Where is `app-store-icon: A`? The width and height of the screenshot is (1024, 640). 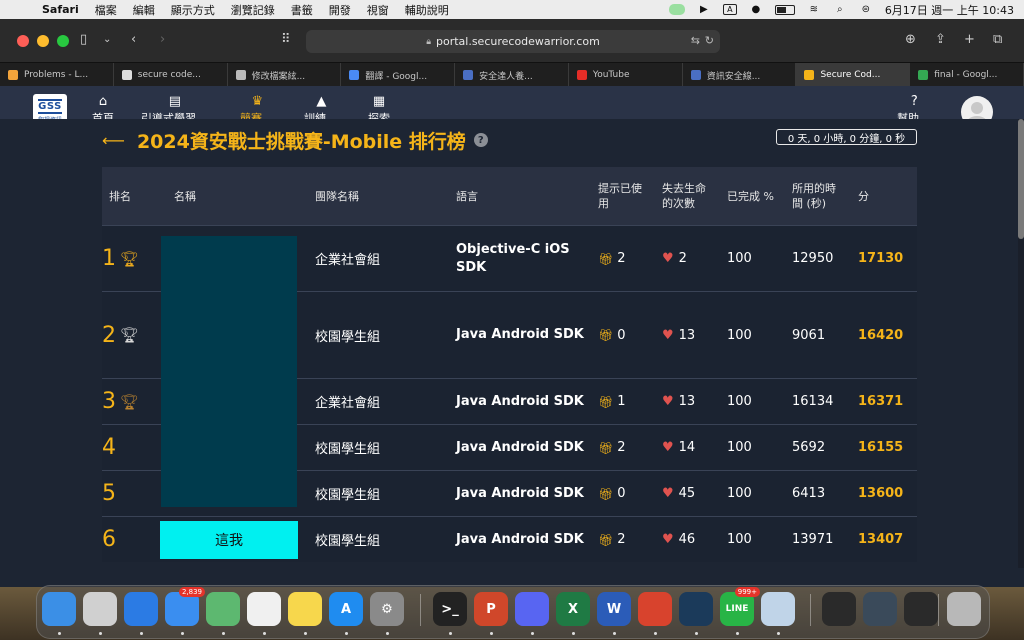
app-store-icon: A is located at coordinates (346, 609).